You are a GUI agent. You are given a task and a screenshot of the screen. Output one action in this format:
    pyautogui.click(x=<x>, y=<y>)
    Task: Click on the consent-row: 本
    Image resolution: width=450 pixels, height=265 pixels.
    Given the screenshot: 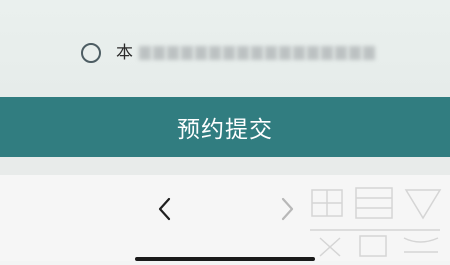 What is the action you would take?
    pyautogui.click(x=228, y=53)
    